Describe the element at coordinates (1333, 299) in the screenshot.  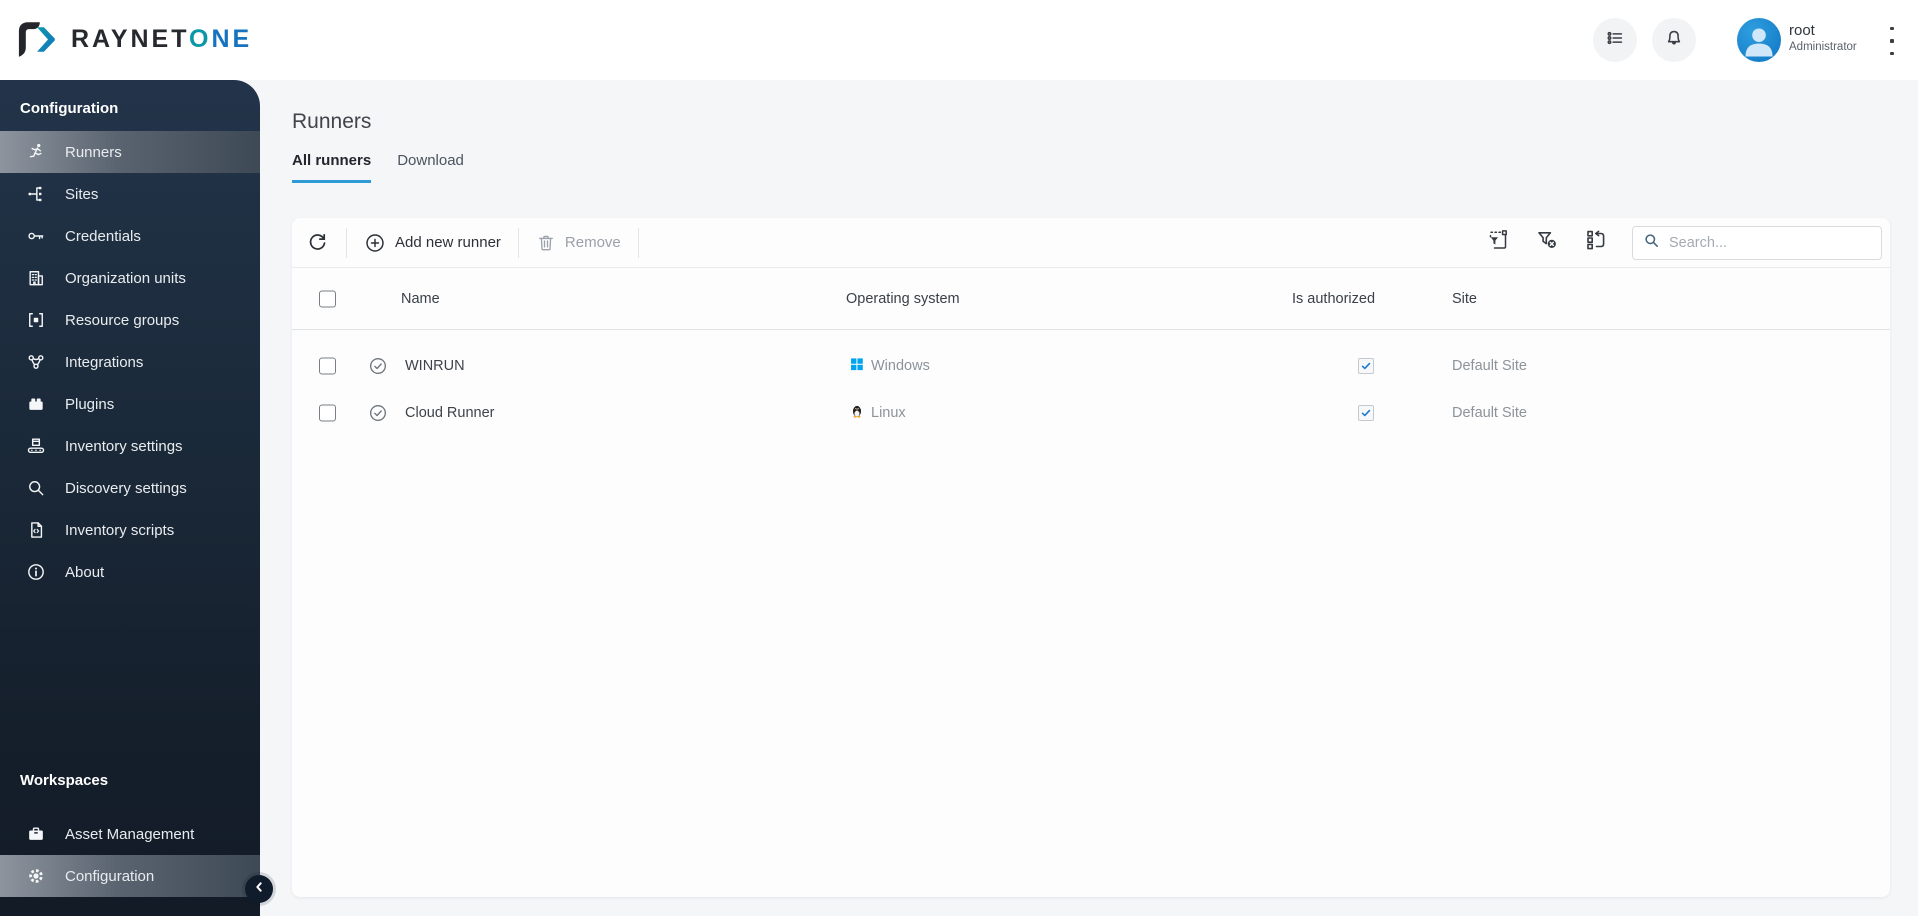
I see `column-header-authorized: Is authorized` at that location.